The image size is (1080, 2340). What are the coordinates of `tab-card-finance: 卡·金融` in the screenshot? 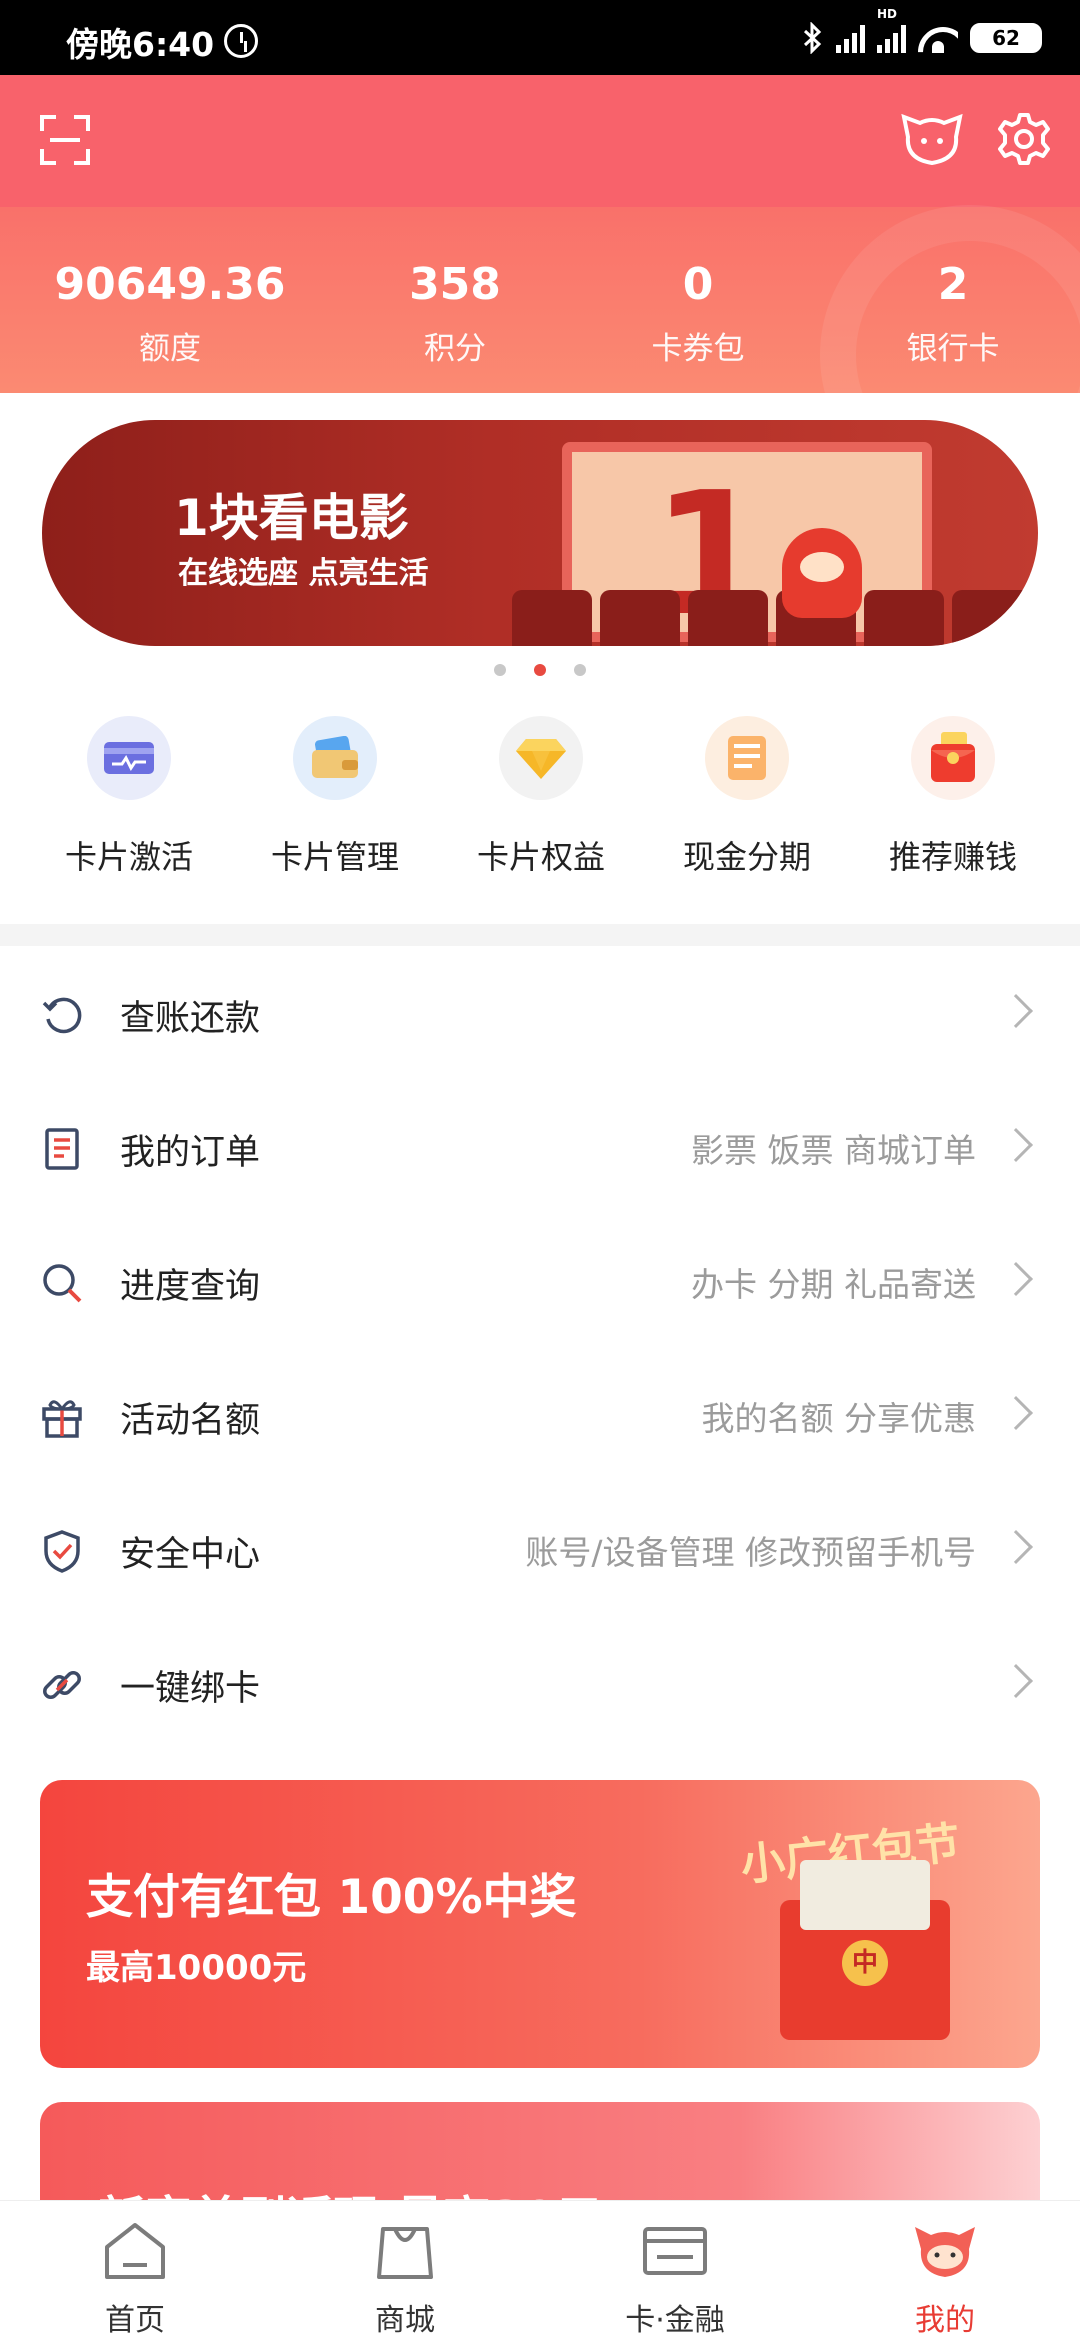 It's located at (675, 2270).